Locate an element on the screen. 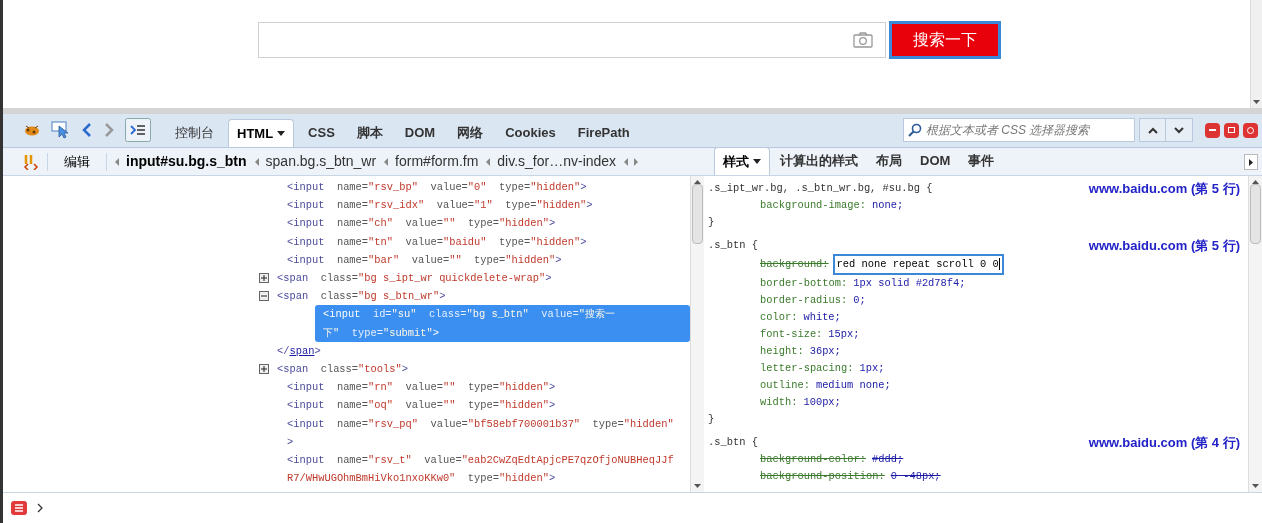 The height and width of the screenshot is (523, 1262). css-property: width: is located at coordinates (779, 402).